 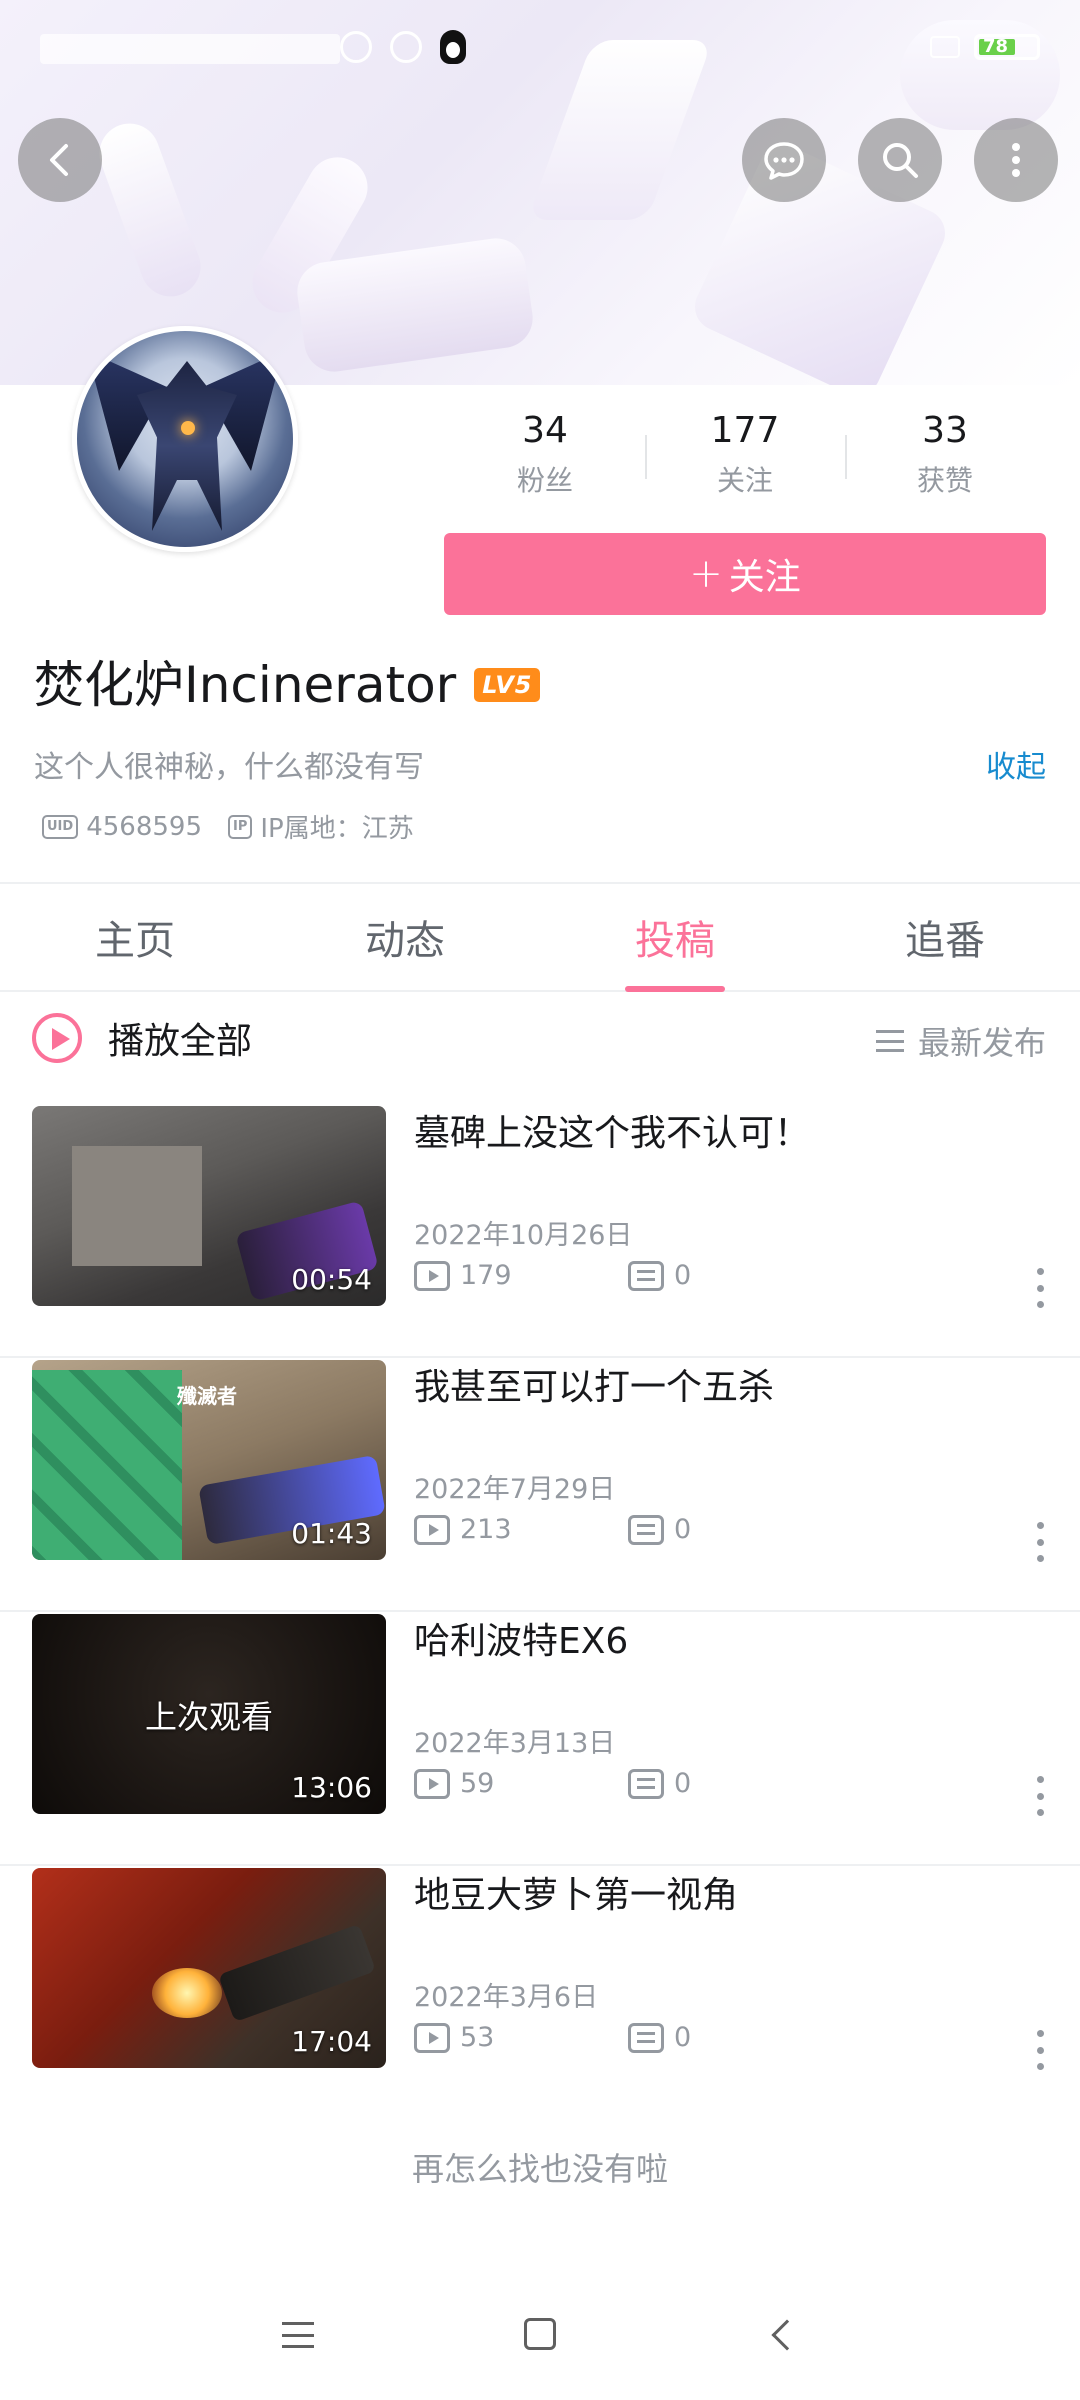 I want to click on video-date: 2022年3月6日, so click(x=506, y=1997).